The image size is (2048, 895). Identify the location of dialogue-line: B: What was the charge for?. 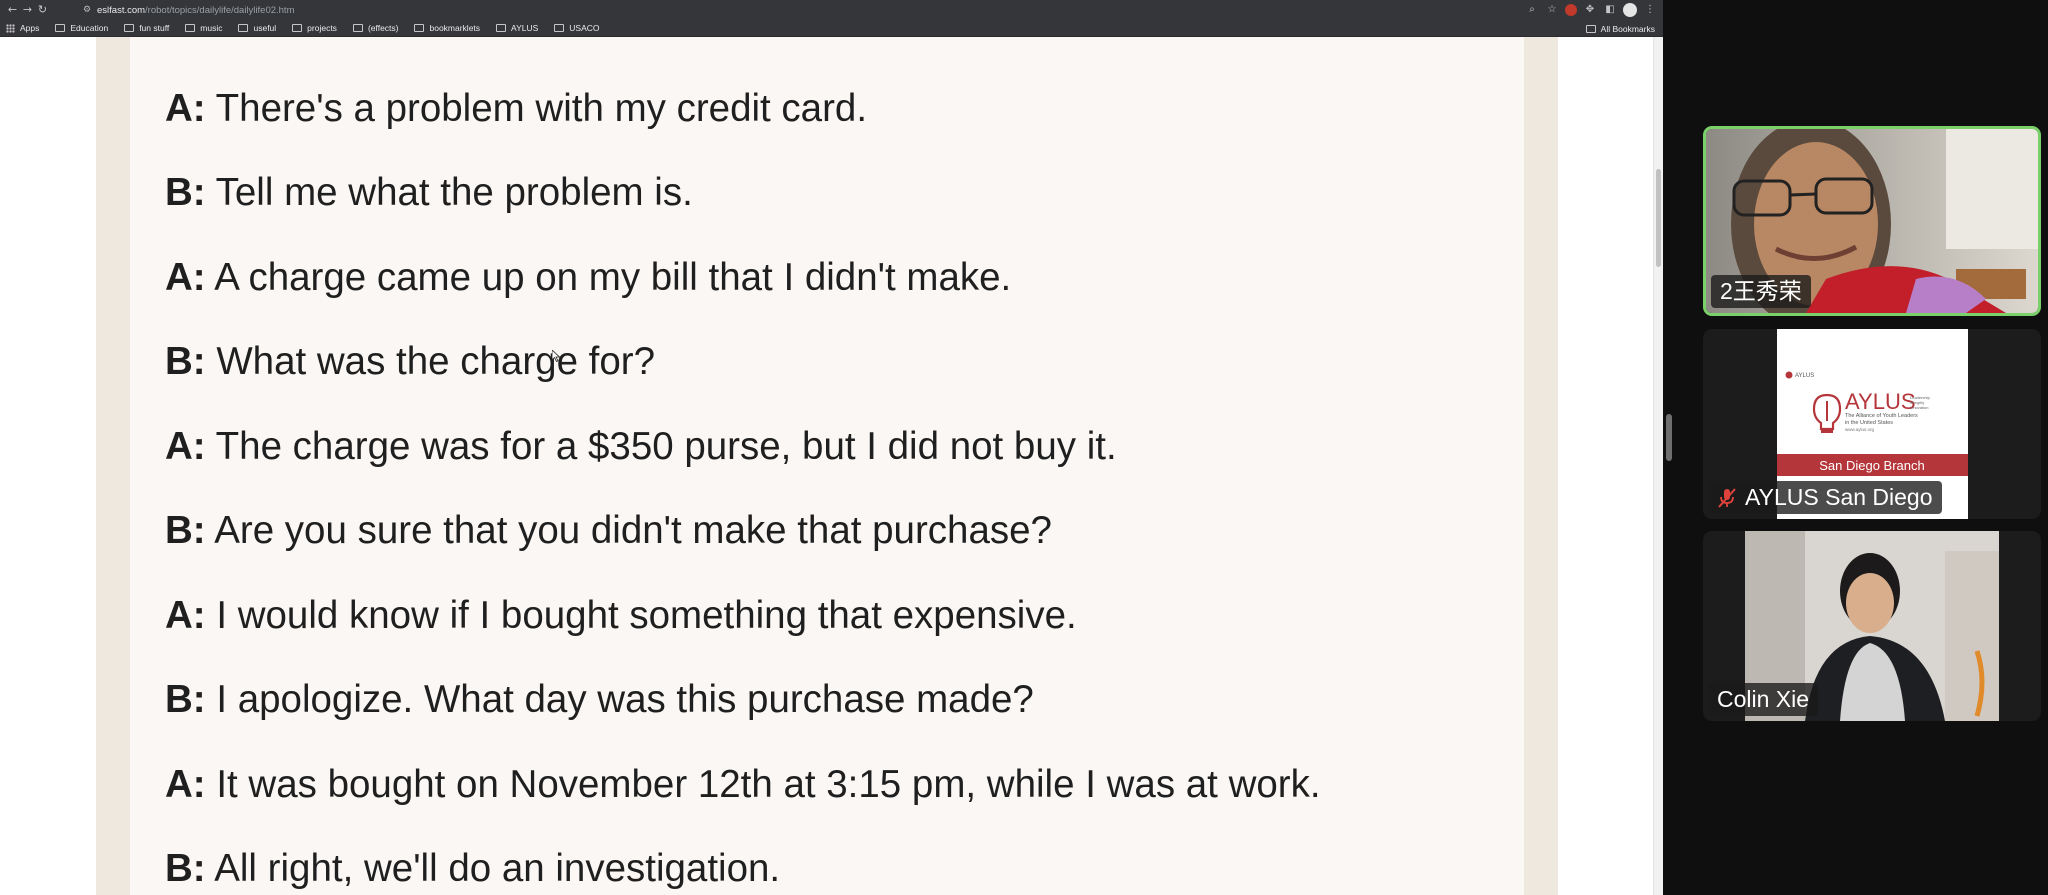
(410, 361).